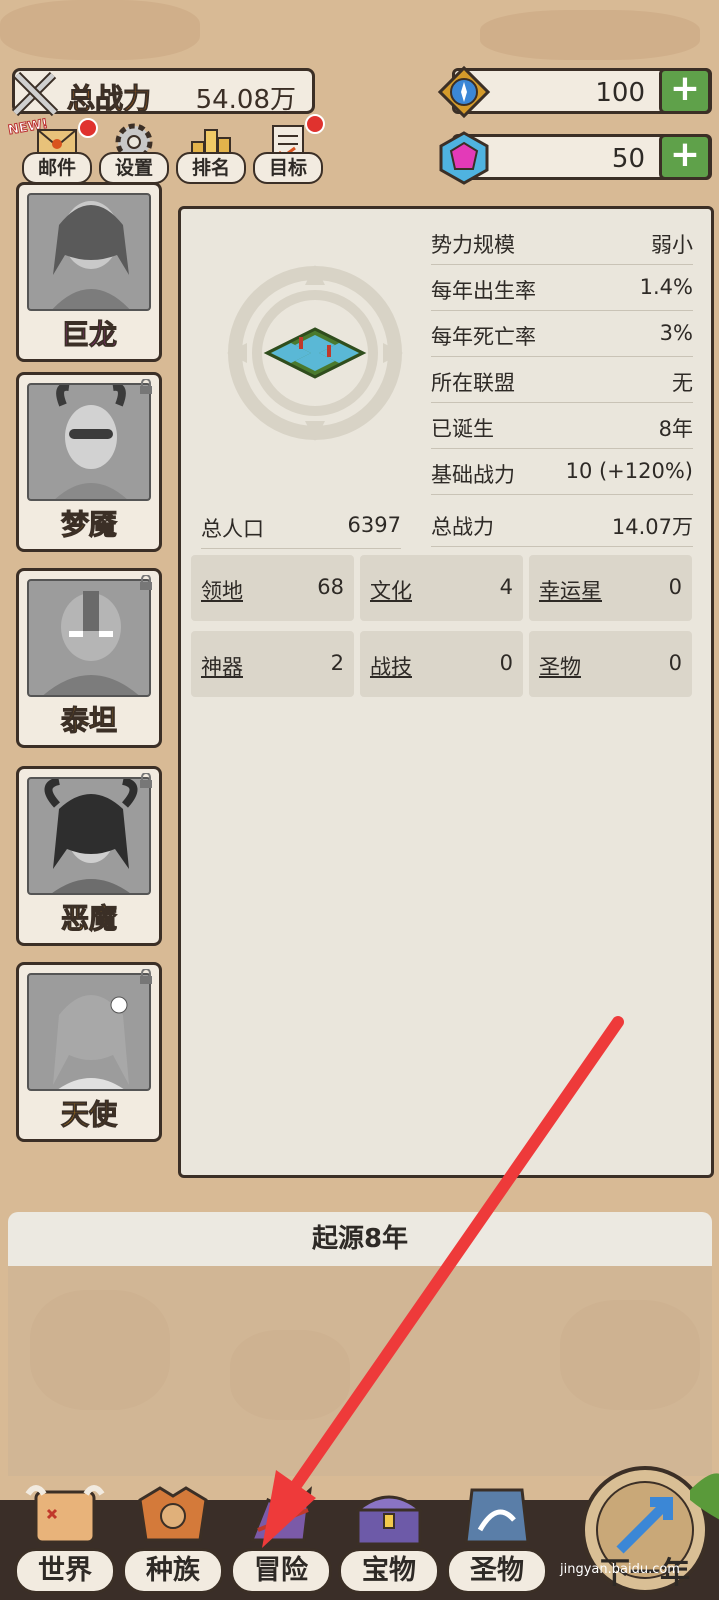 The height and width of the screenshot is (1600, 719). I want to click on stat-value: 无, so click(682, 383).